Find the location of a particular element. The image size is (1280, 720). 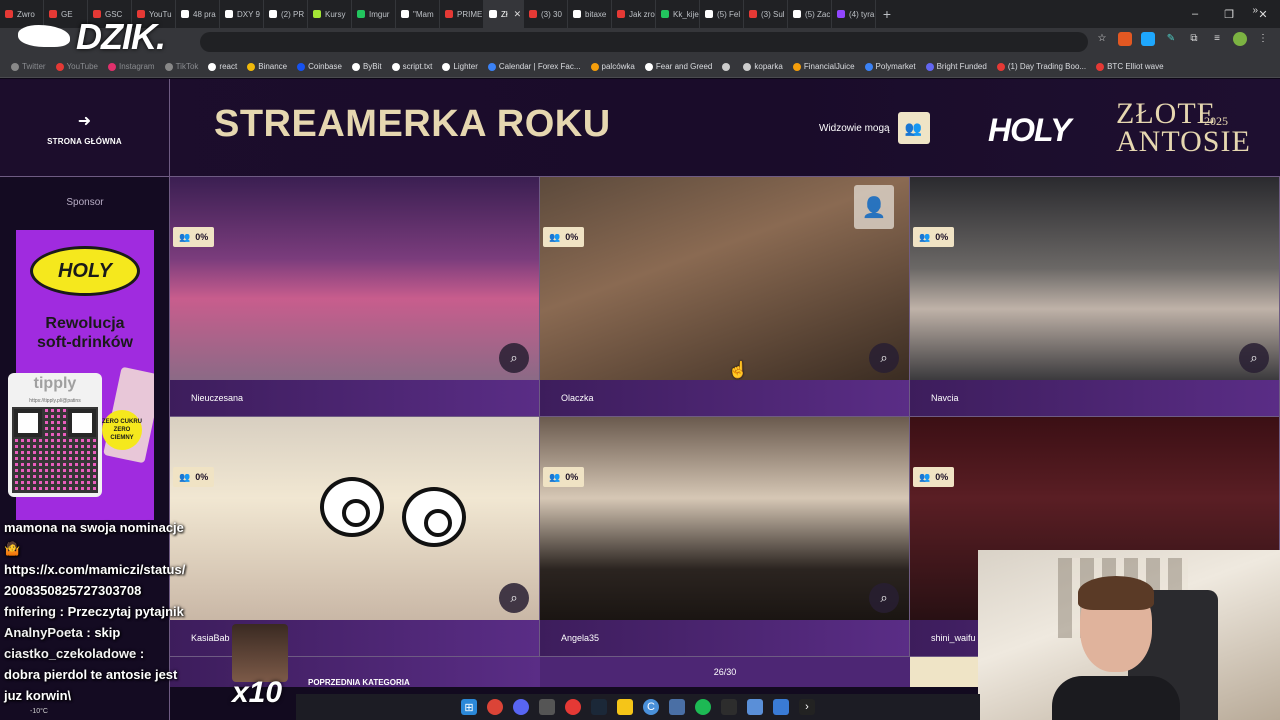

nominee-card: 👥 0% ⌕ KasiaBab is located at coordinates (355, 537).